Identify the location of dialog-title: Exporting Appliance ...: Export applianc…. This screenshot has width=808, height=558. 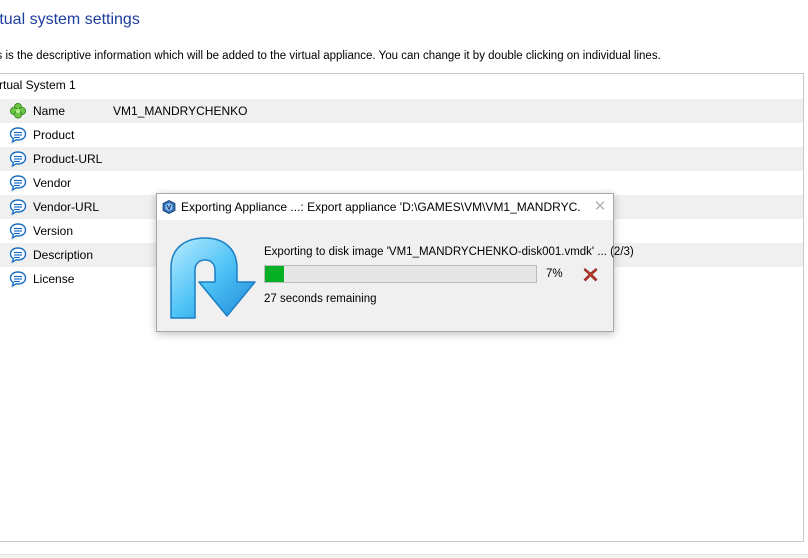
(381, 207).